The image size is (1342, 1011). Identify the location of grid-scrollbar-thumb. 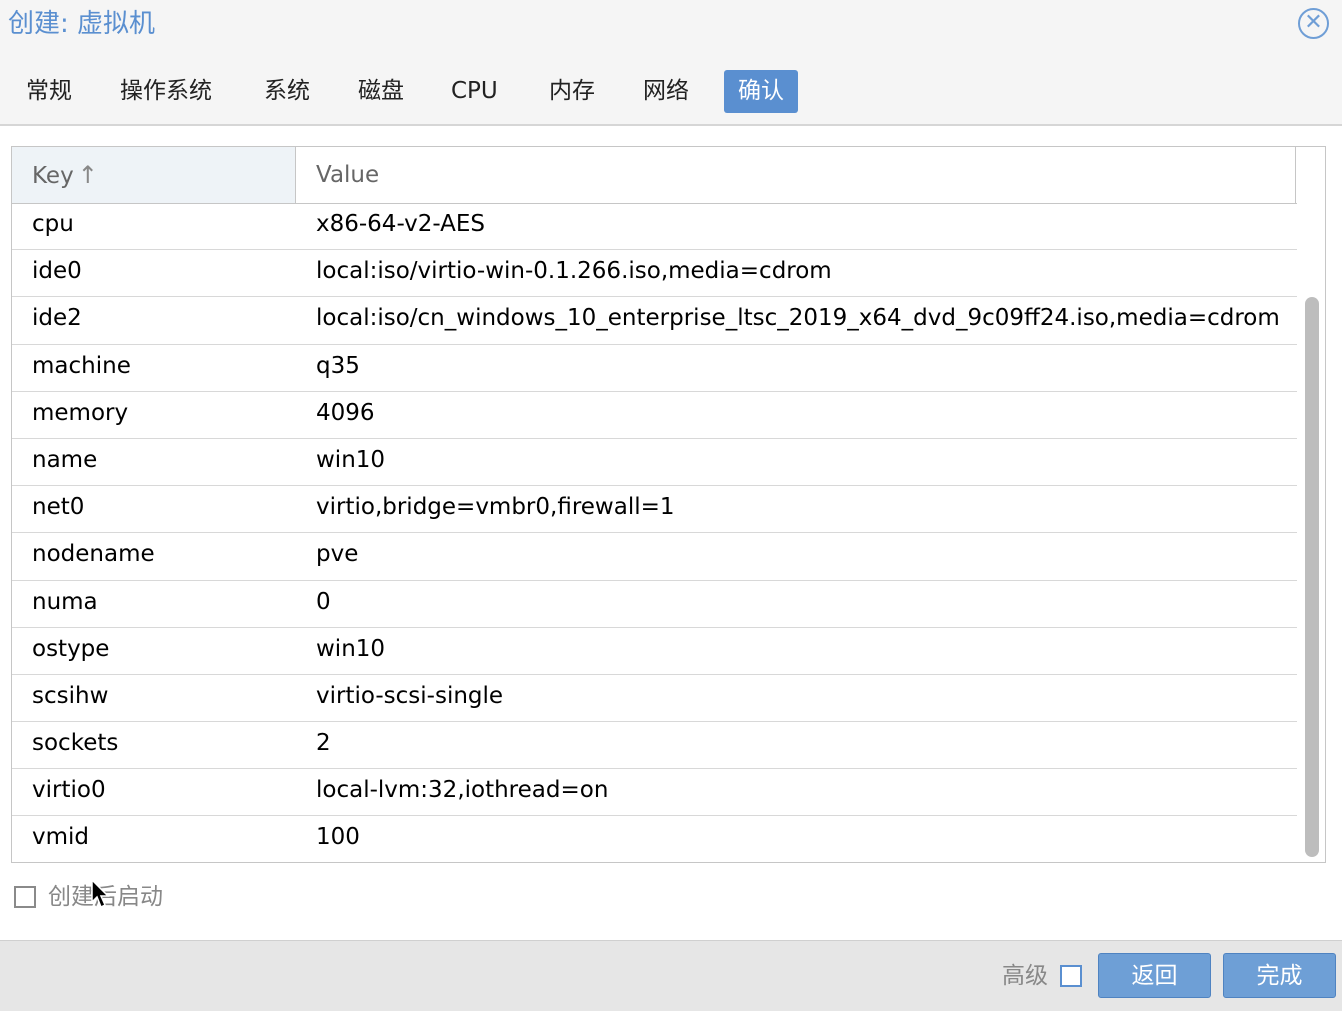
(1312, 577).